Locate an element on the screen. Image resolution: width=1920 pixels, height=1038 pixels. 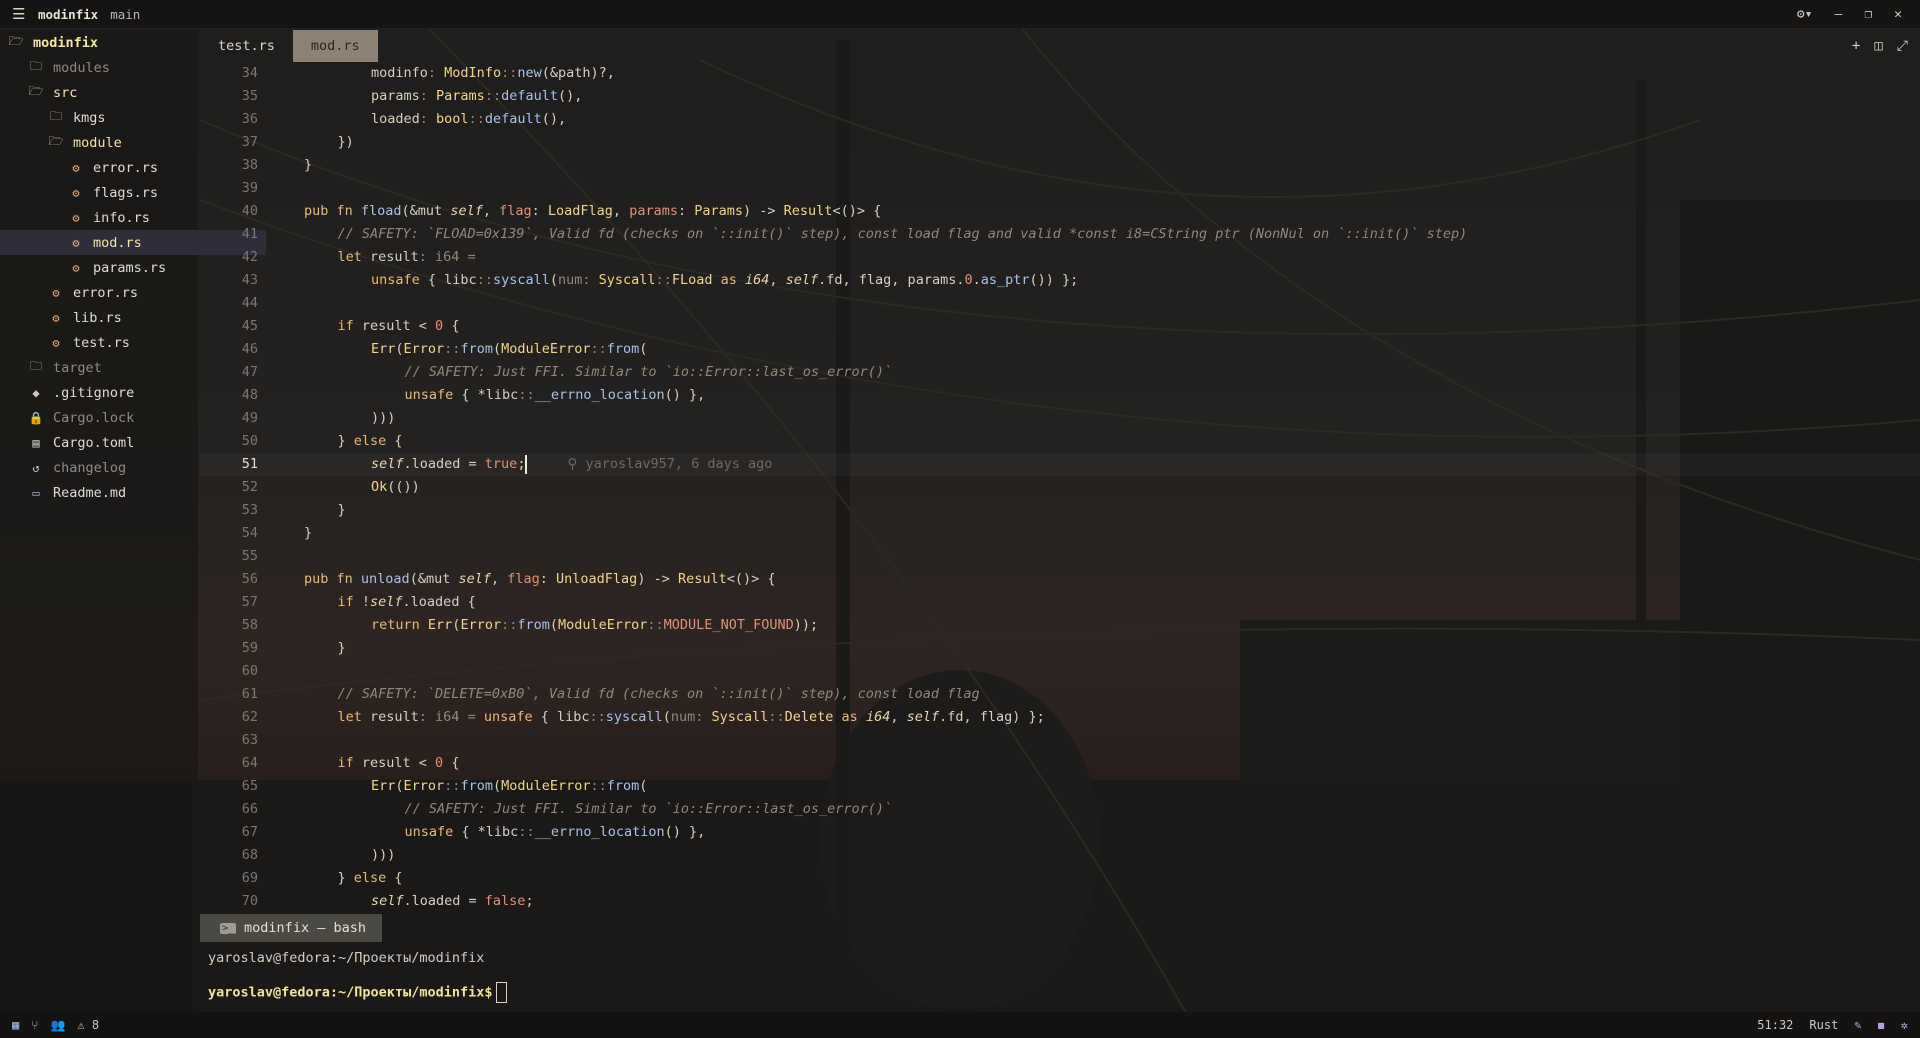
extensions-icon: ✲ is located at coordinates (1904, 1025).